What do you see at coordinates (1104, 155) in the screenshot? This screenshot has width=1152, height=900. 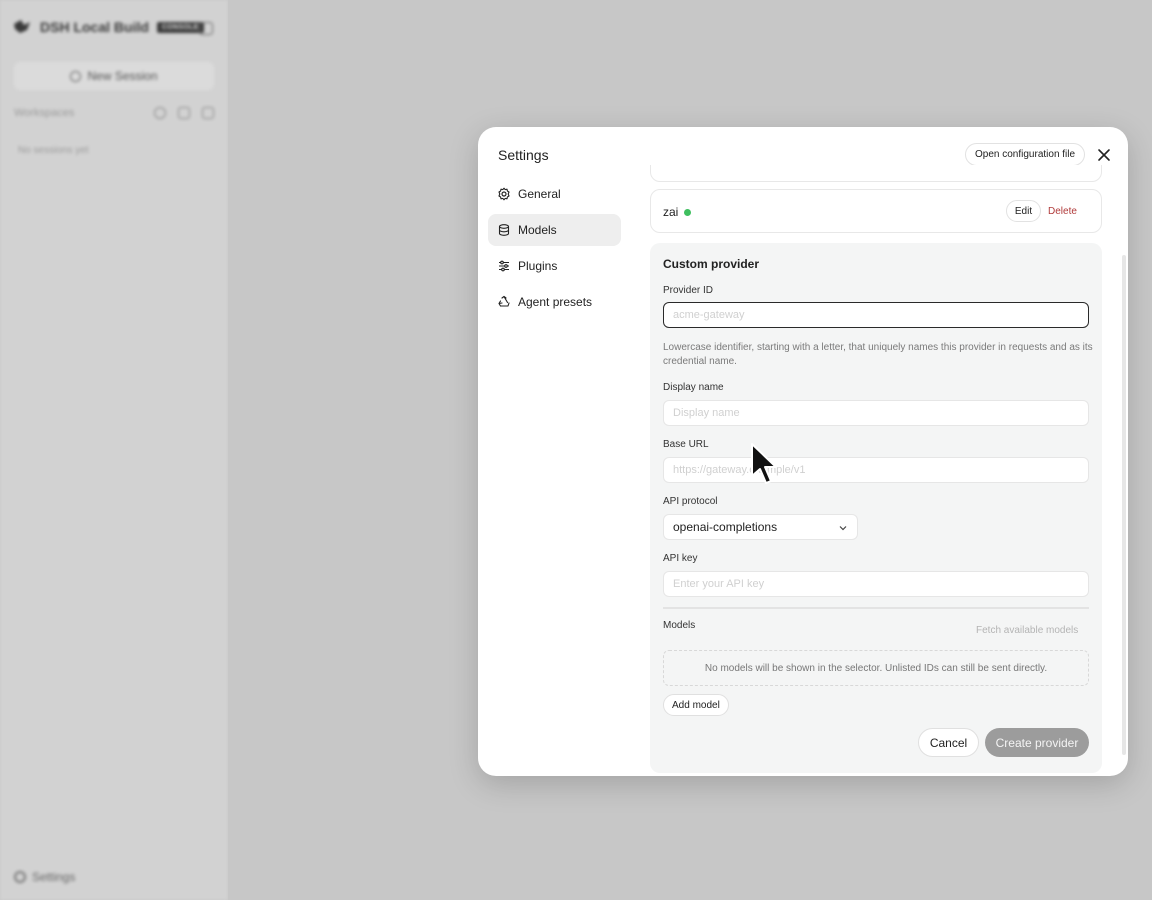 I see `close-icon` at bounding box center [1104, 155].